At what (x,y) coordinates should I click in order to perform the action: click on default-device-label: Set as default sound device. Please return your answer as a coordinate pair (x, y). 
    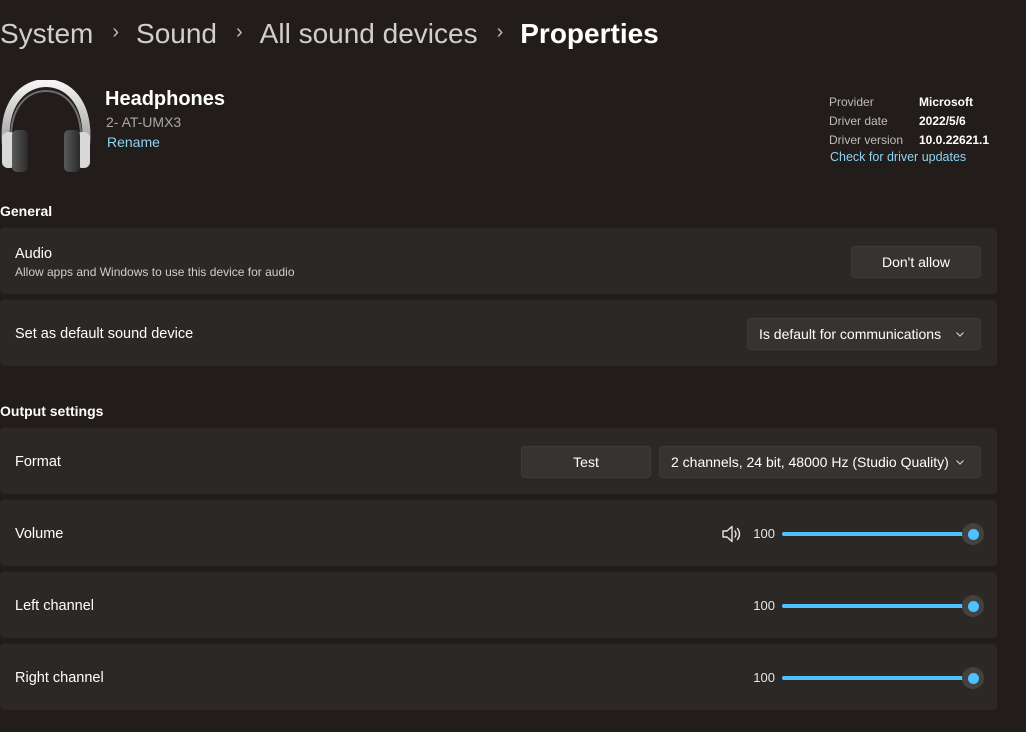
    Looking at the image, I should click on (104, 334).